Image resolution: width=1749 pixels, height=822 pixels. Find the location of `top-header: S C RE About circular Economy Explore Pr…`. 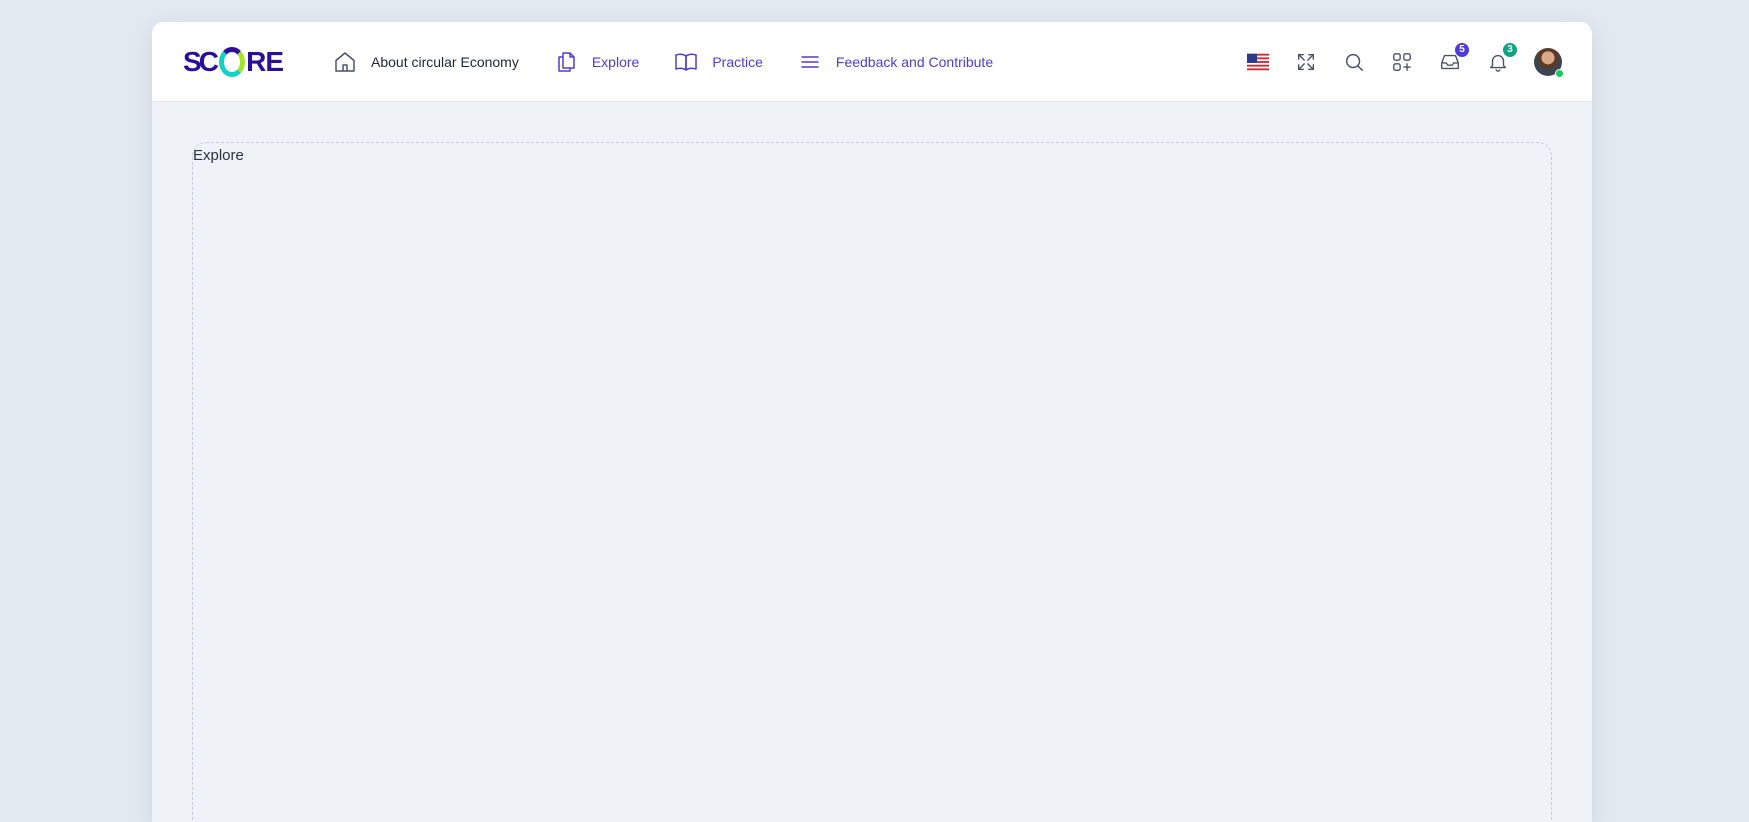

top-header: S C RE About circular Economy Explore Pr… is located at coordinates (872, 62).